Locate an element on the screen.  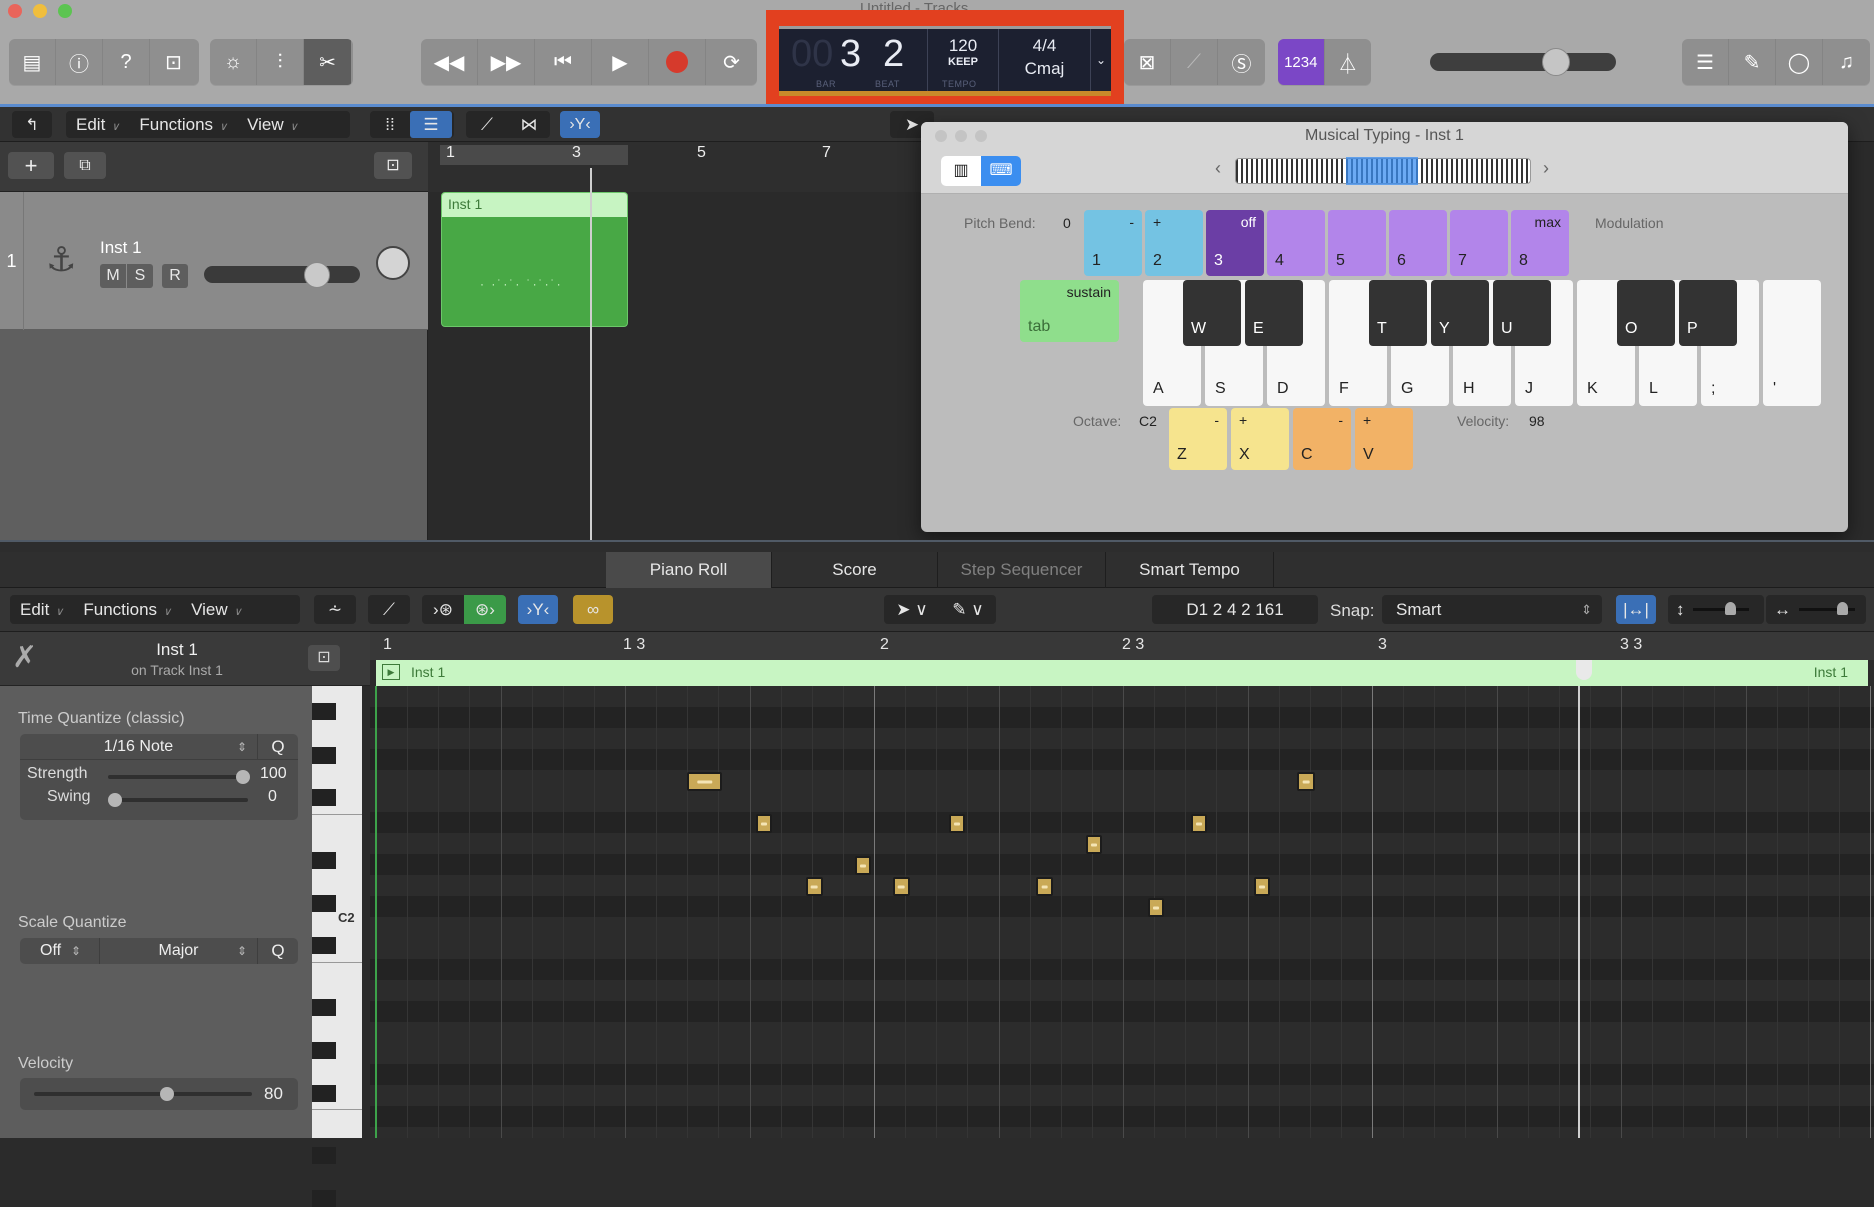
octave-key-c: -C is located at coordinates (1322, 439).